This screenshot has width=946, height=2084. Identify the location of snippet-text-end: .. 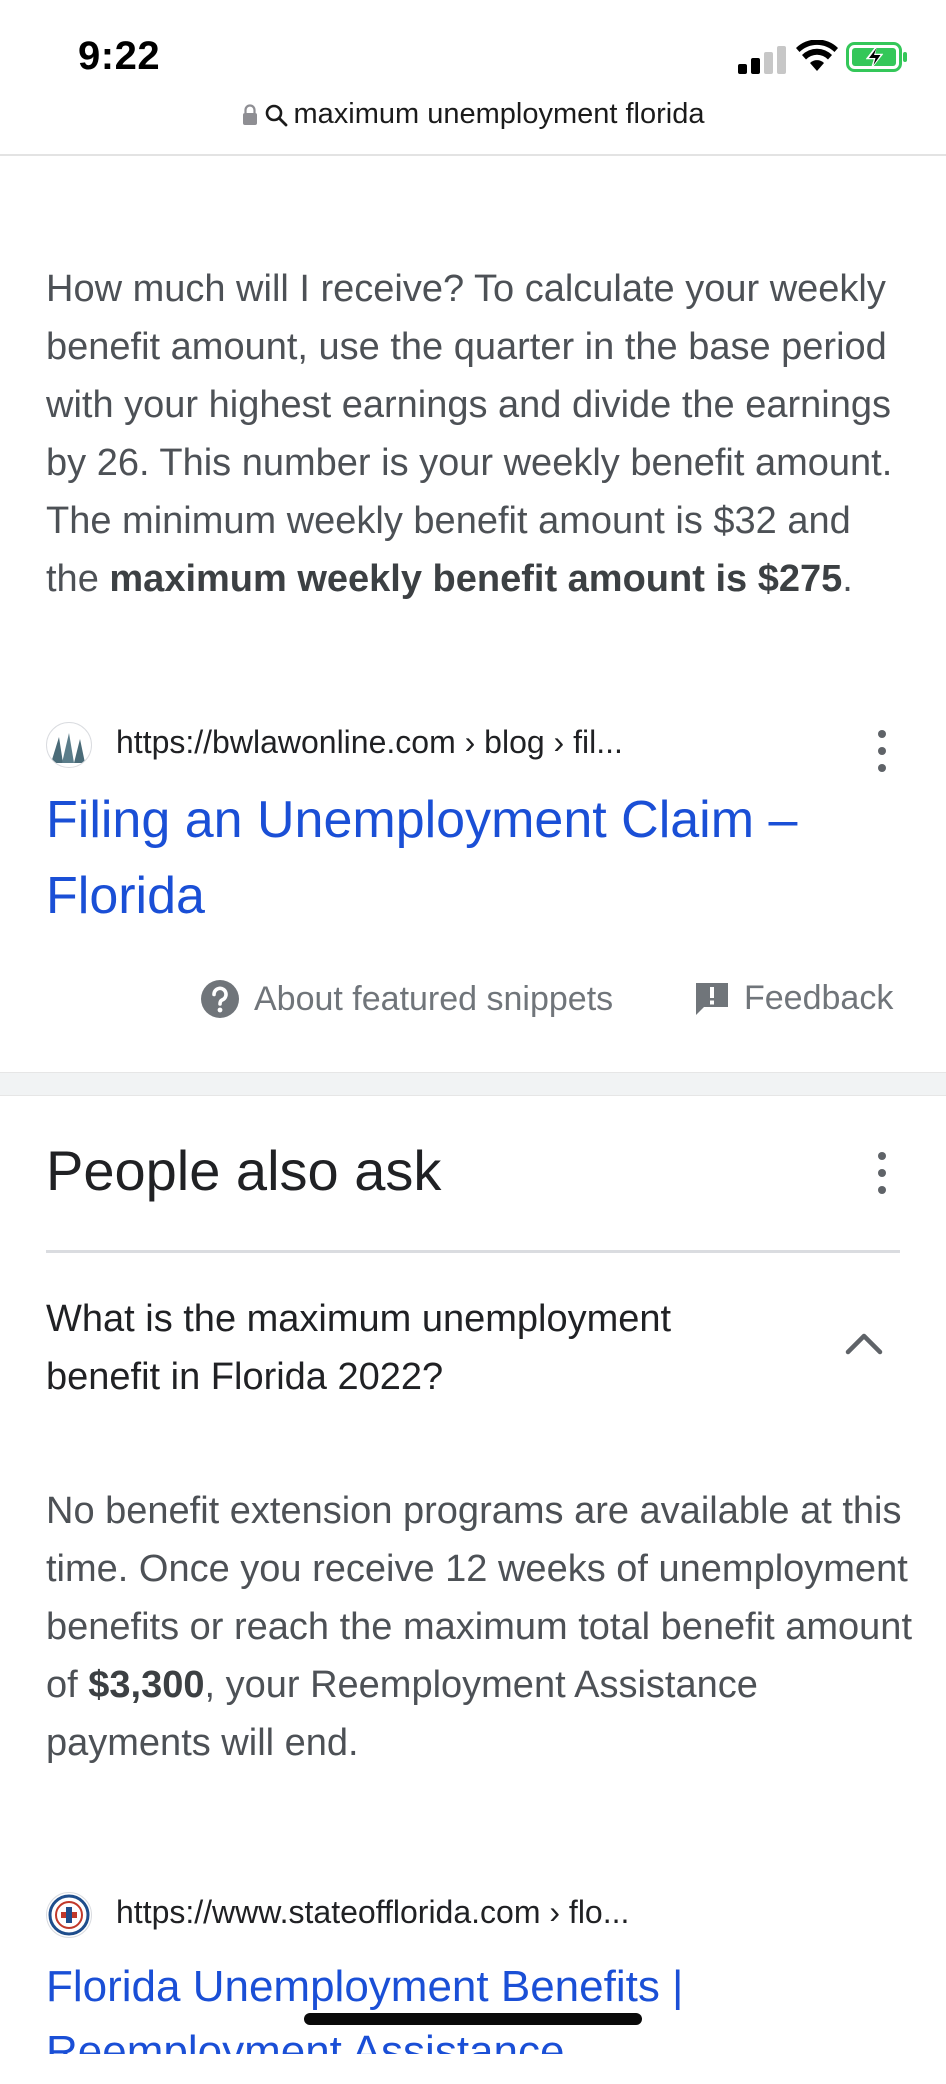
(847, 579).